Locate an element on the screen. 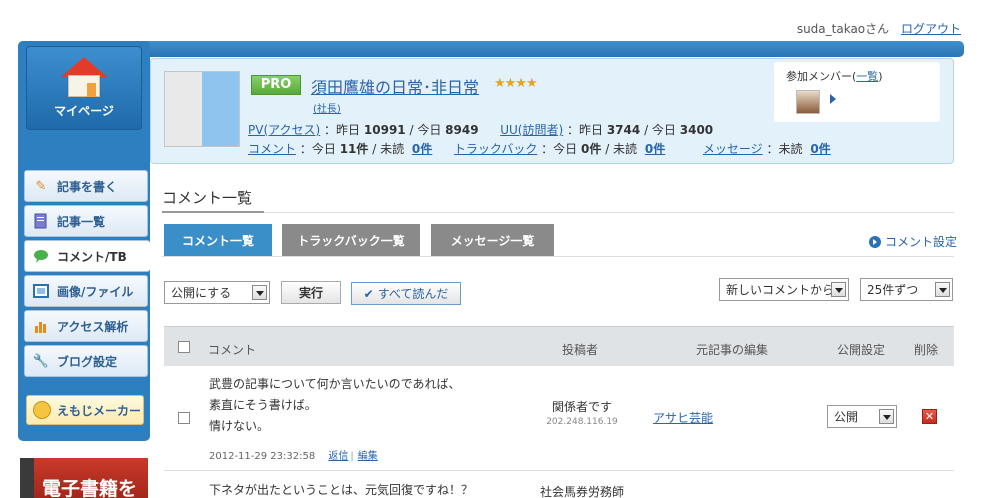 This screenshot has width=983, height=498. bar-chart-icon is located at coordinates (41, 326).